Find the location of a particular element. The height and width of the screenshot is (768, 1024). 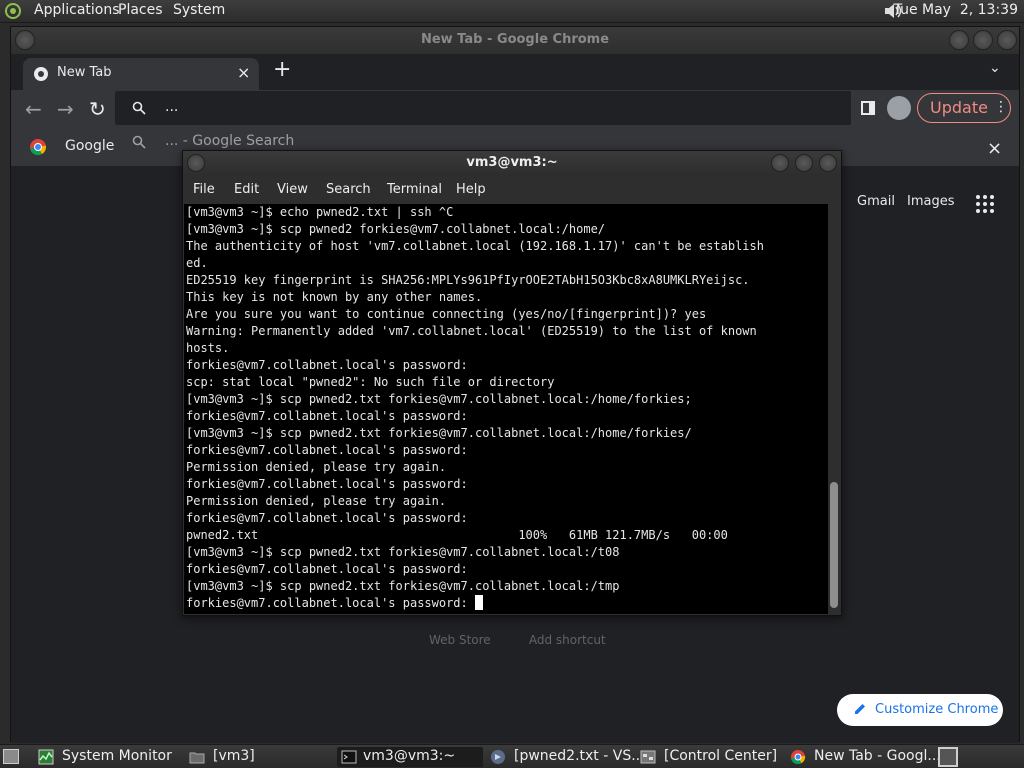

window-title: New Tab - Google Chrome is located at coordinates (515, 39).